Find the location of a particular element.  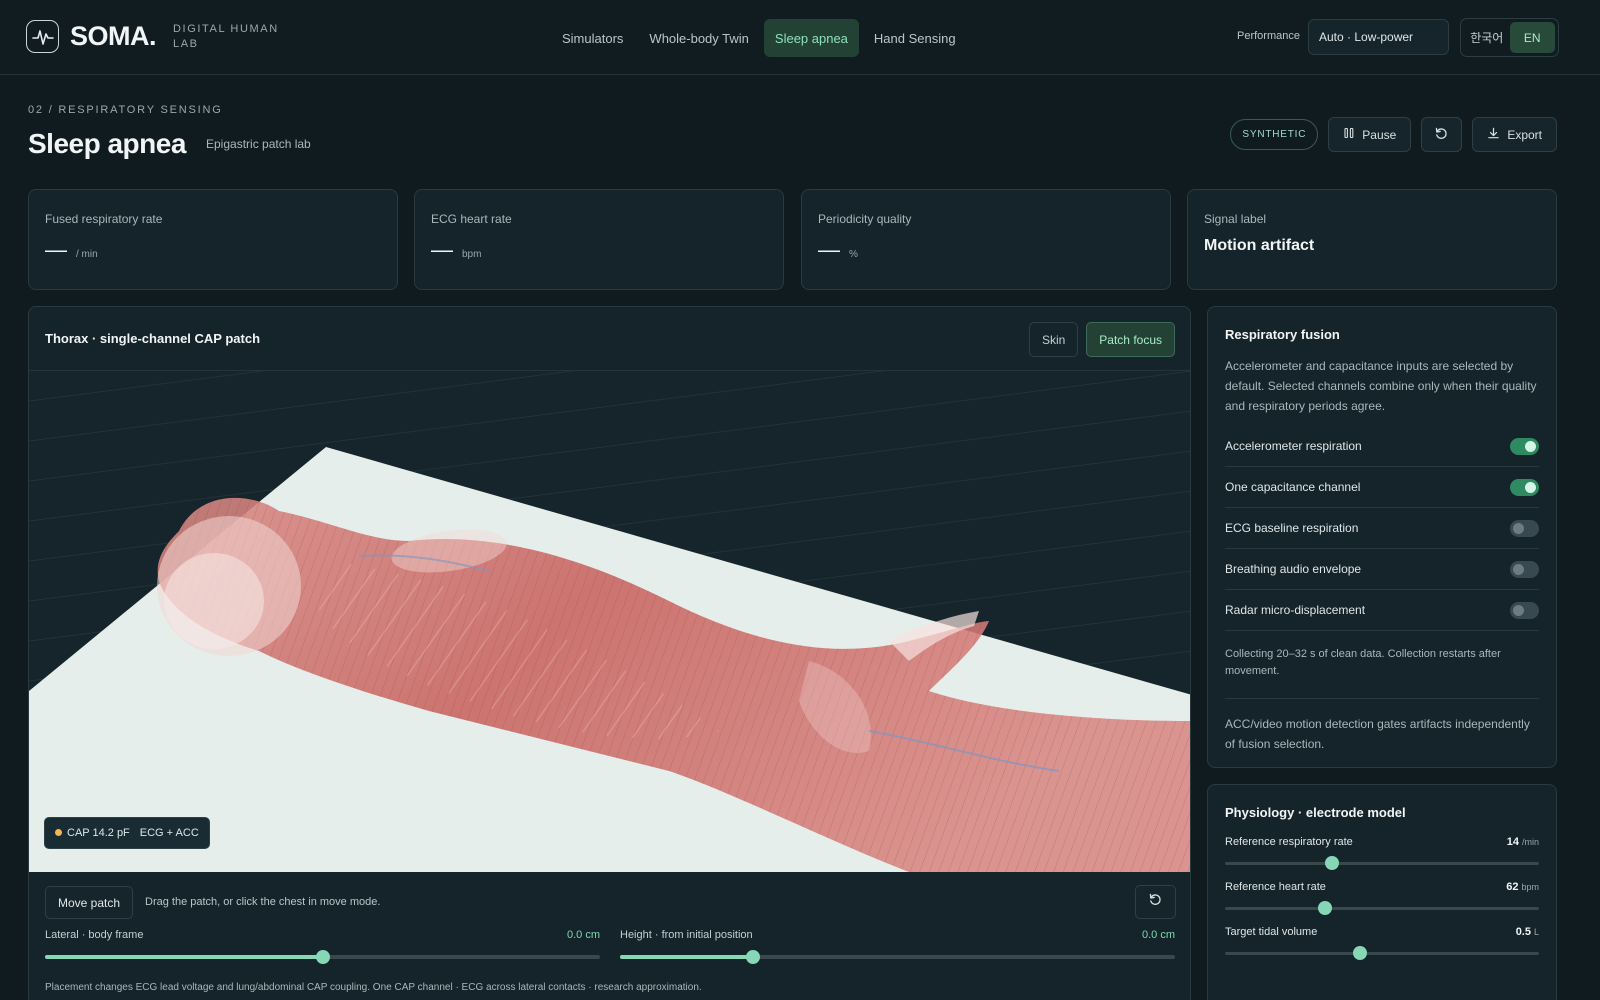

param-label: Reference respiratory rate is located at coordinates (1289, 842).